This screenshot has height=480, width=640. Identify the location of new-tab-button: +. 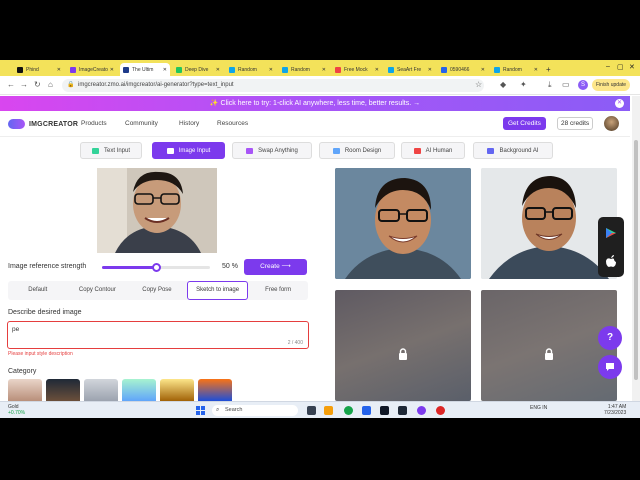
(548, 69).